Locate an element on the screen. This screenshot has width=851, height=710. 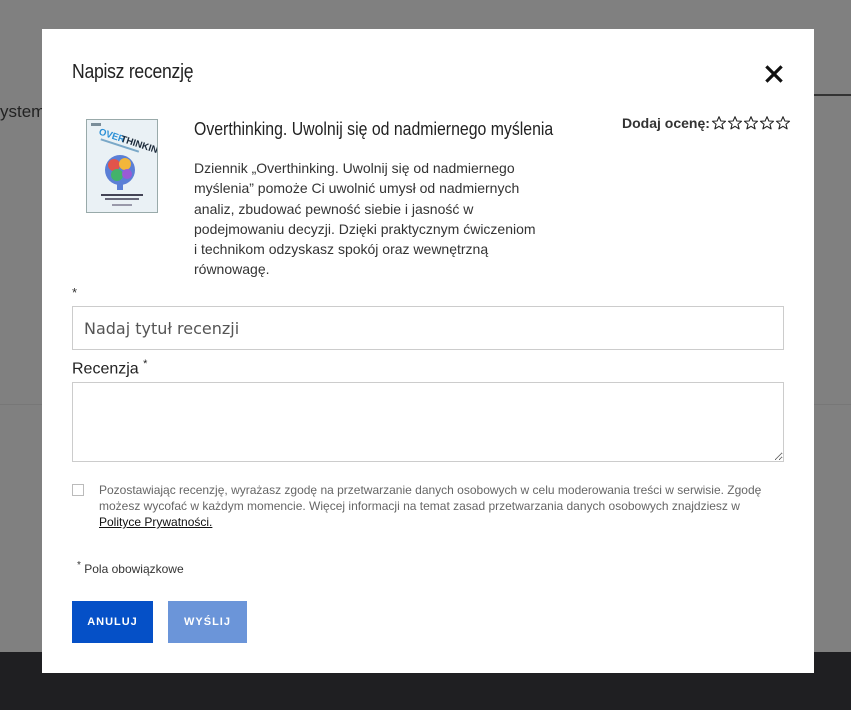
send-button: WYŚLIJ is located at coordinates (207, 622).